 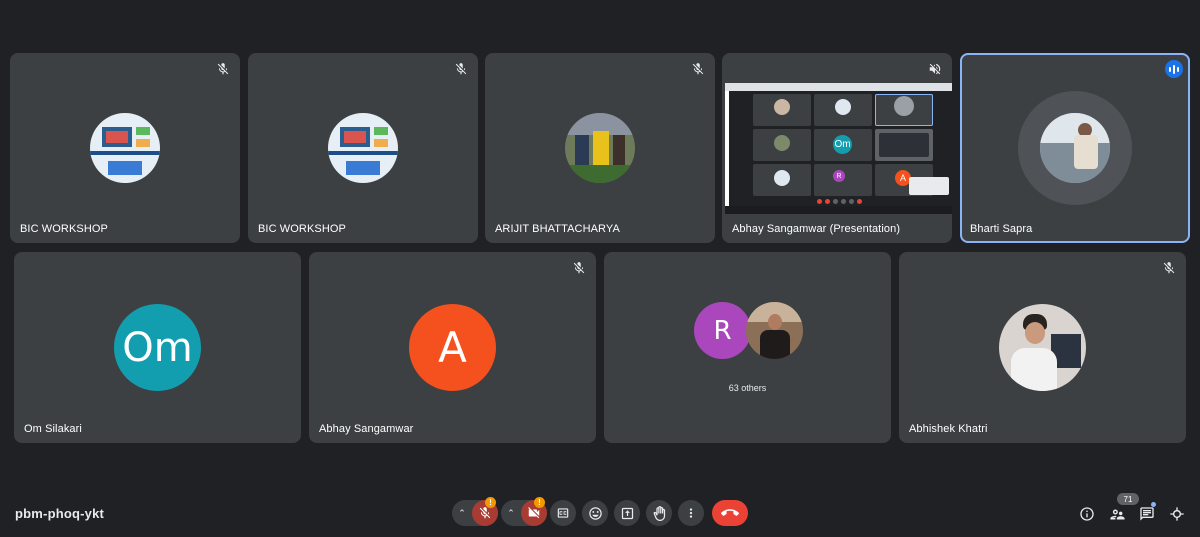 I want to click on more-options-button, so click(x=691, y=513).